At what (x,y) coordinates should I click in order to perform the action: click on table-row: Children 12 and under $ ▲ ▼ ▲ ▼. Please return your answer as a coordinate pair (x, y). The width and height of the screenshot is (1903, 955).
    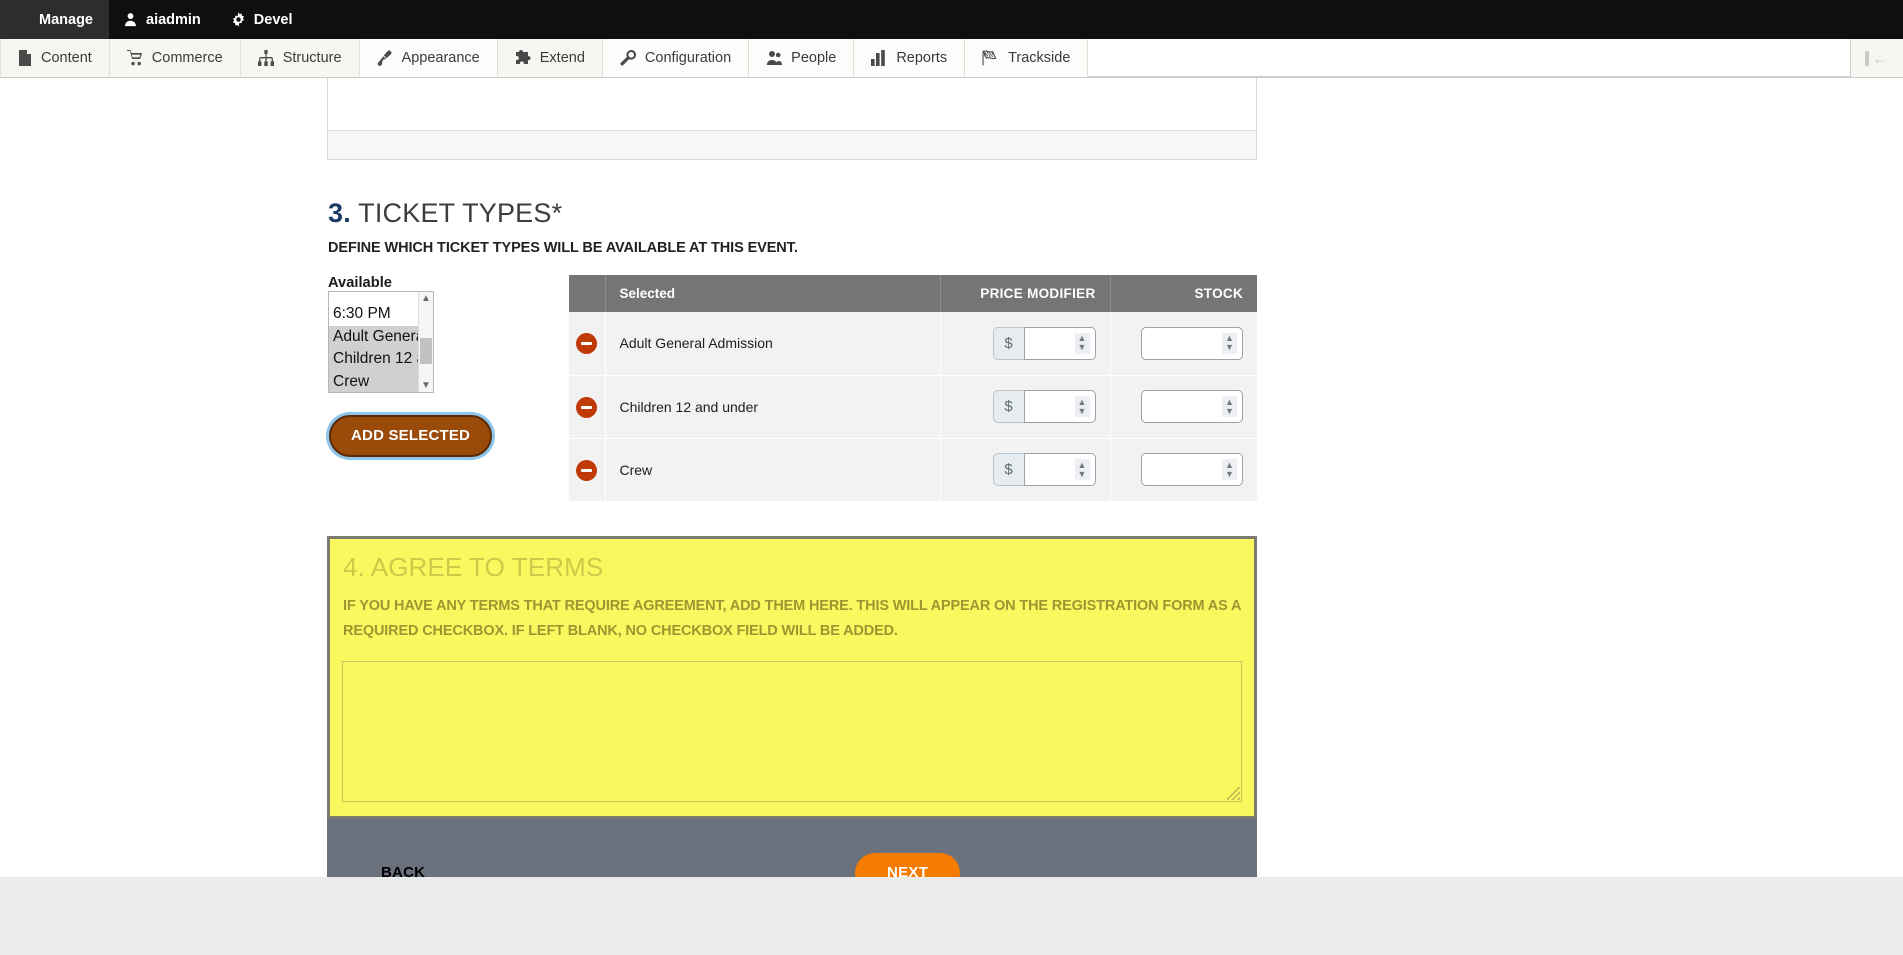
    Looking at the image, I should click on (913, 407).